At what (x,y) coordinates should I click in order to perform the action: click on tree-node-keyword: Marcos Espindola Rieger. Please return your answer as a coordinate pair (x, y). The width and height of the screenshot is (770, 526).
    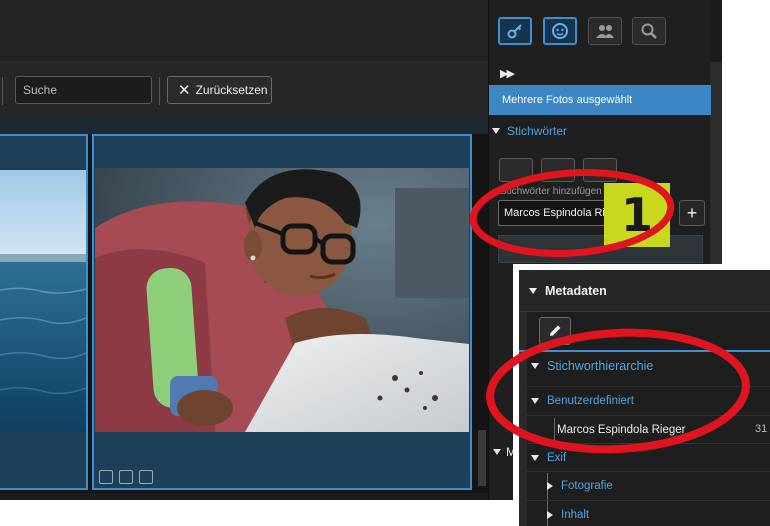
    Looking at the image, I should click on (648, 429).